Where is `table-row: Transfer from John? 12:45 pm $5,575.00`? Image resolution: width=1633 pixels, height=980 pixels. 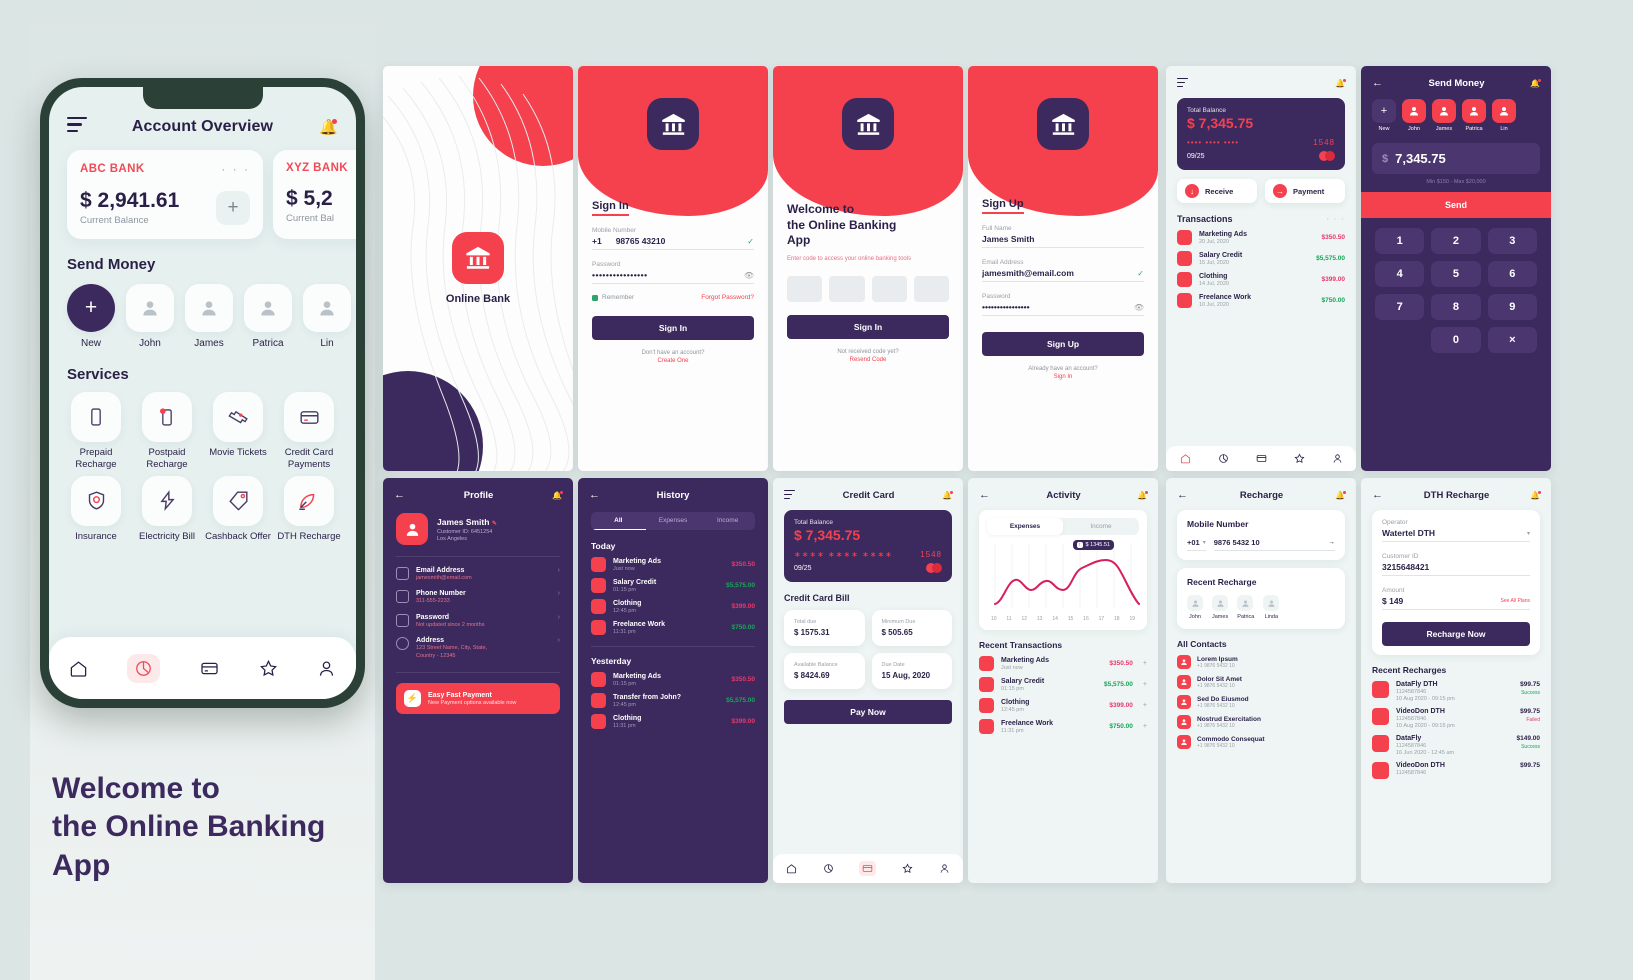
table-row: Transfer from John? 12:45 pm $5,575.00 is located at coordinates (673, 700).